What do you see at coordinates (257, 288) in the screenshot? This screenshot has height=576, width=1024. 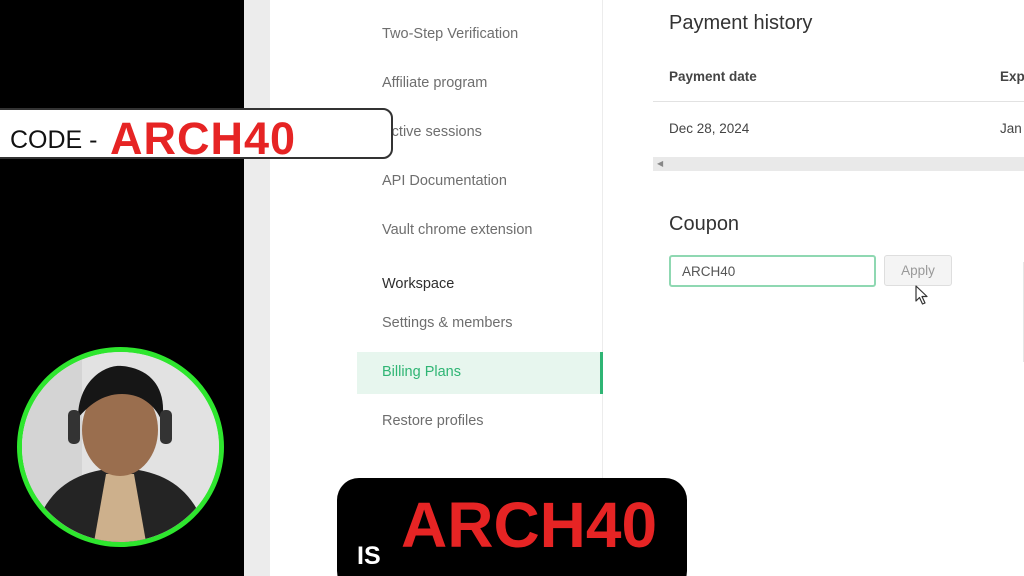 I see `page-gutter` at bounding box center [257, 288].